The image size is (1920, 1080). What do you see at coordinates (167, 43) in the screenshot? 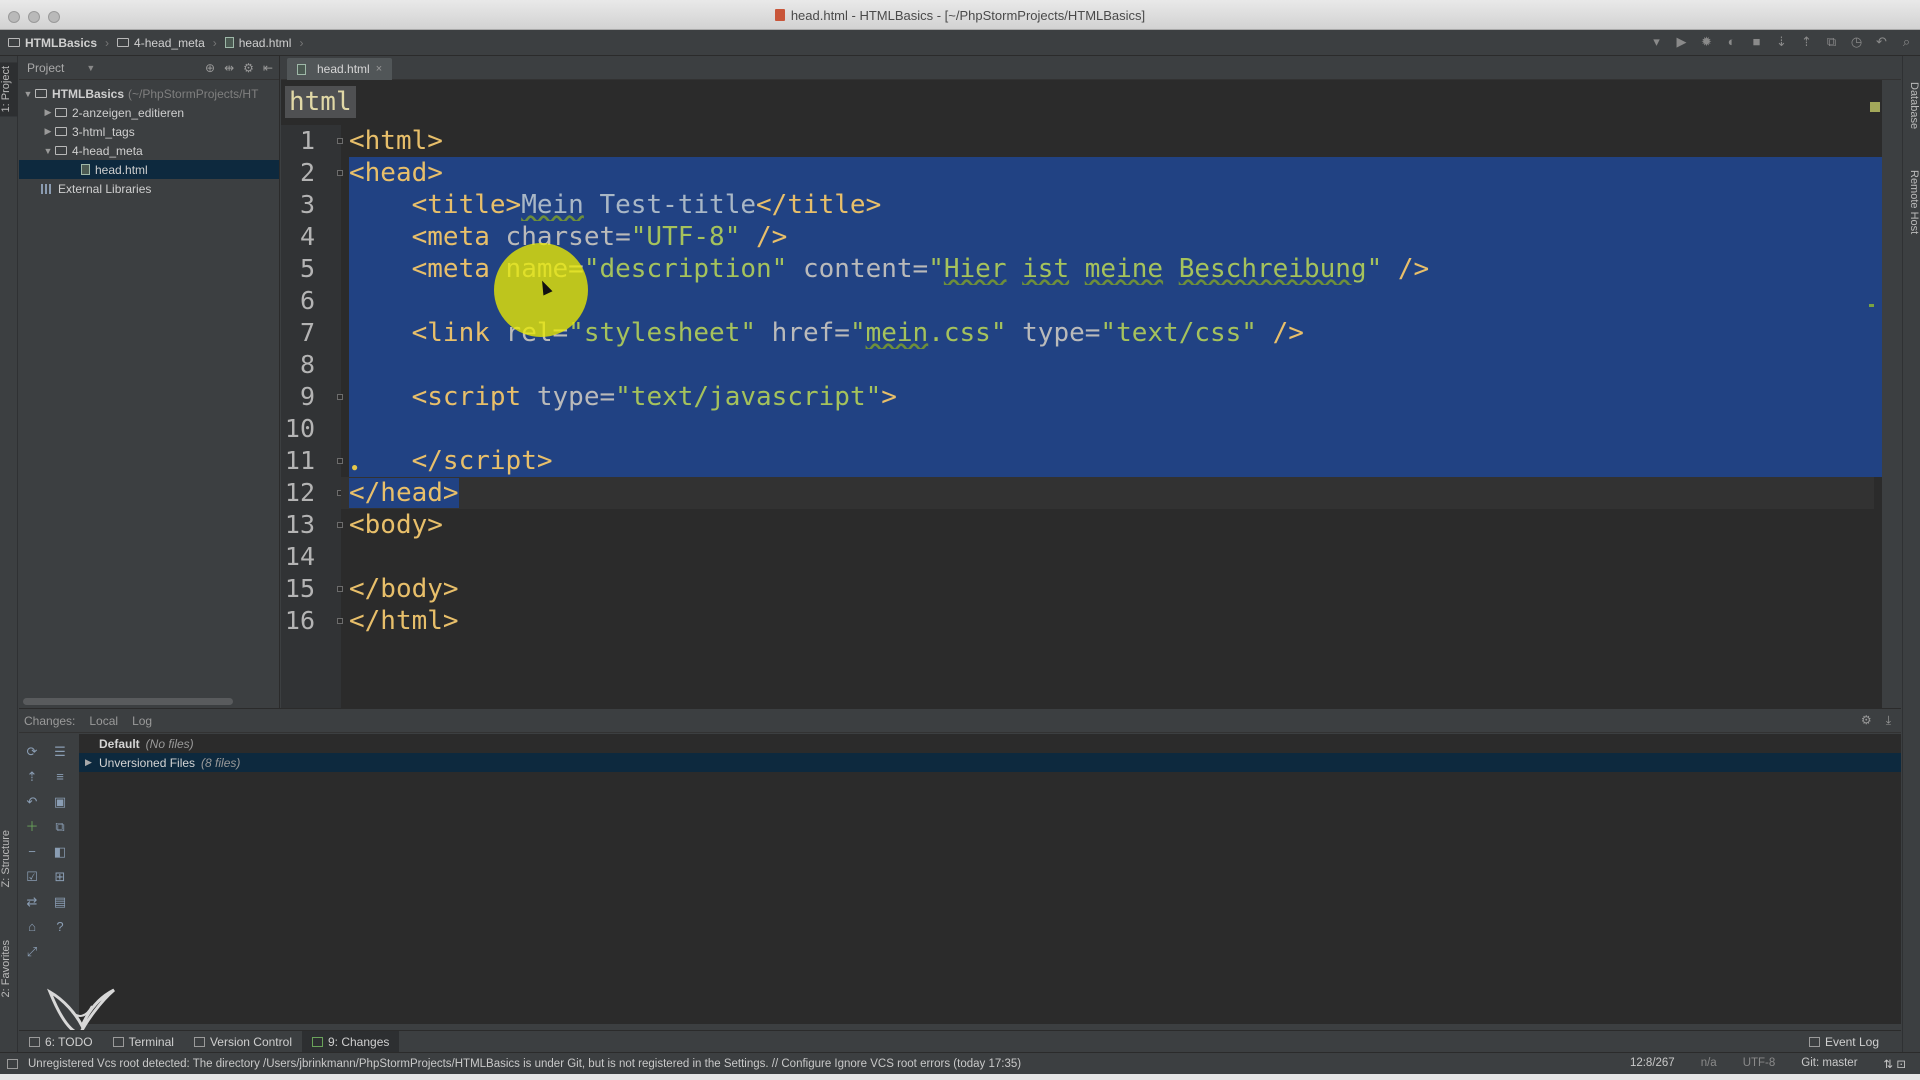
I see `breadcrumb-folder: 4-head_meta ›` at bounding box center [167, 43].